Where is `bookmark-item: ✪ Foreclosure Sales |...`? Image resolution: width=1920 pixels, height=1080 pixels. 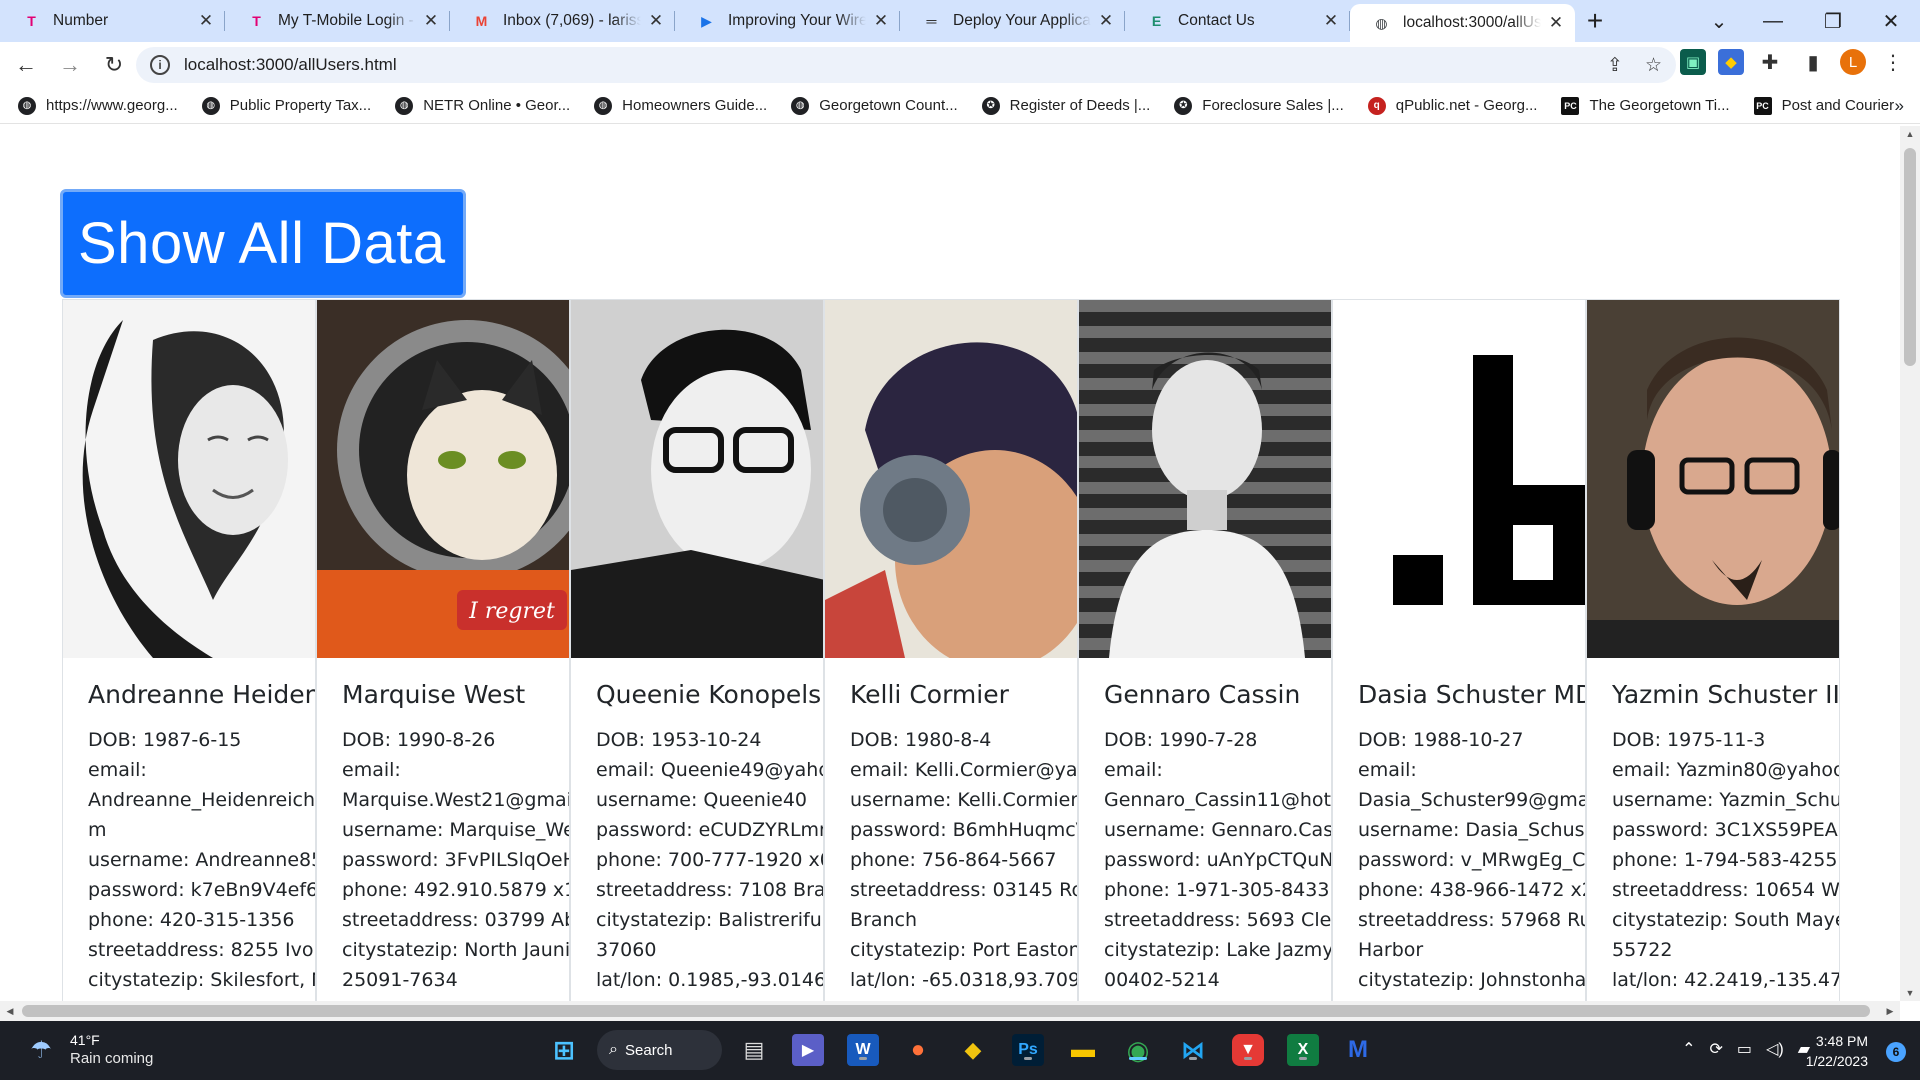
bookmark-item: ✪ Foreclosure Sales |... is located at coordinates (1259, 105).